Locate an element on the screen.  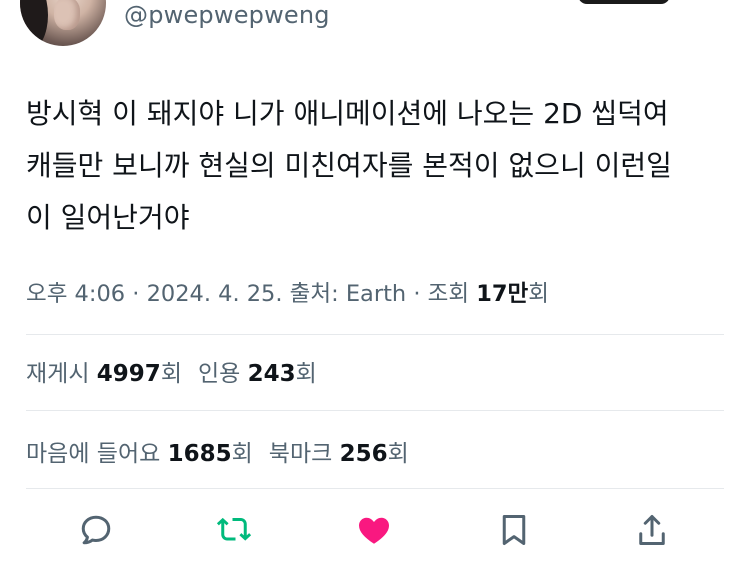
tweet-actions-bar is located at coordinates (375, 530).